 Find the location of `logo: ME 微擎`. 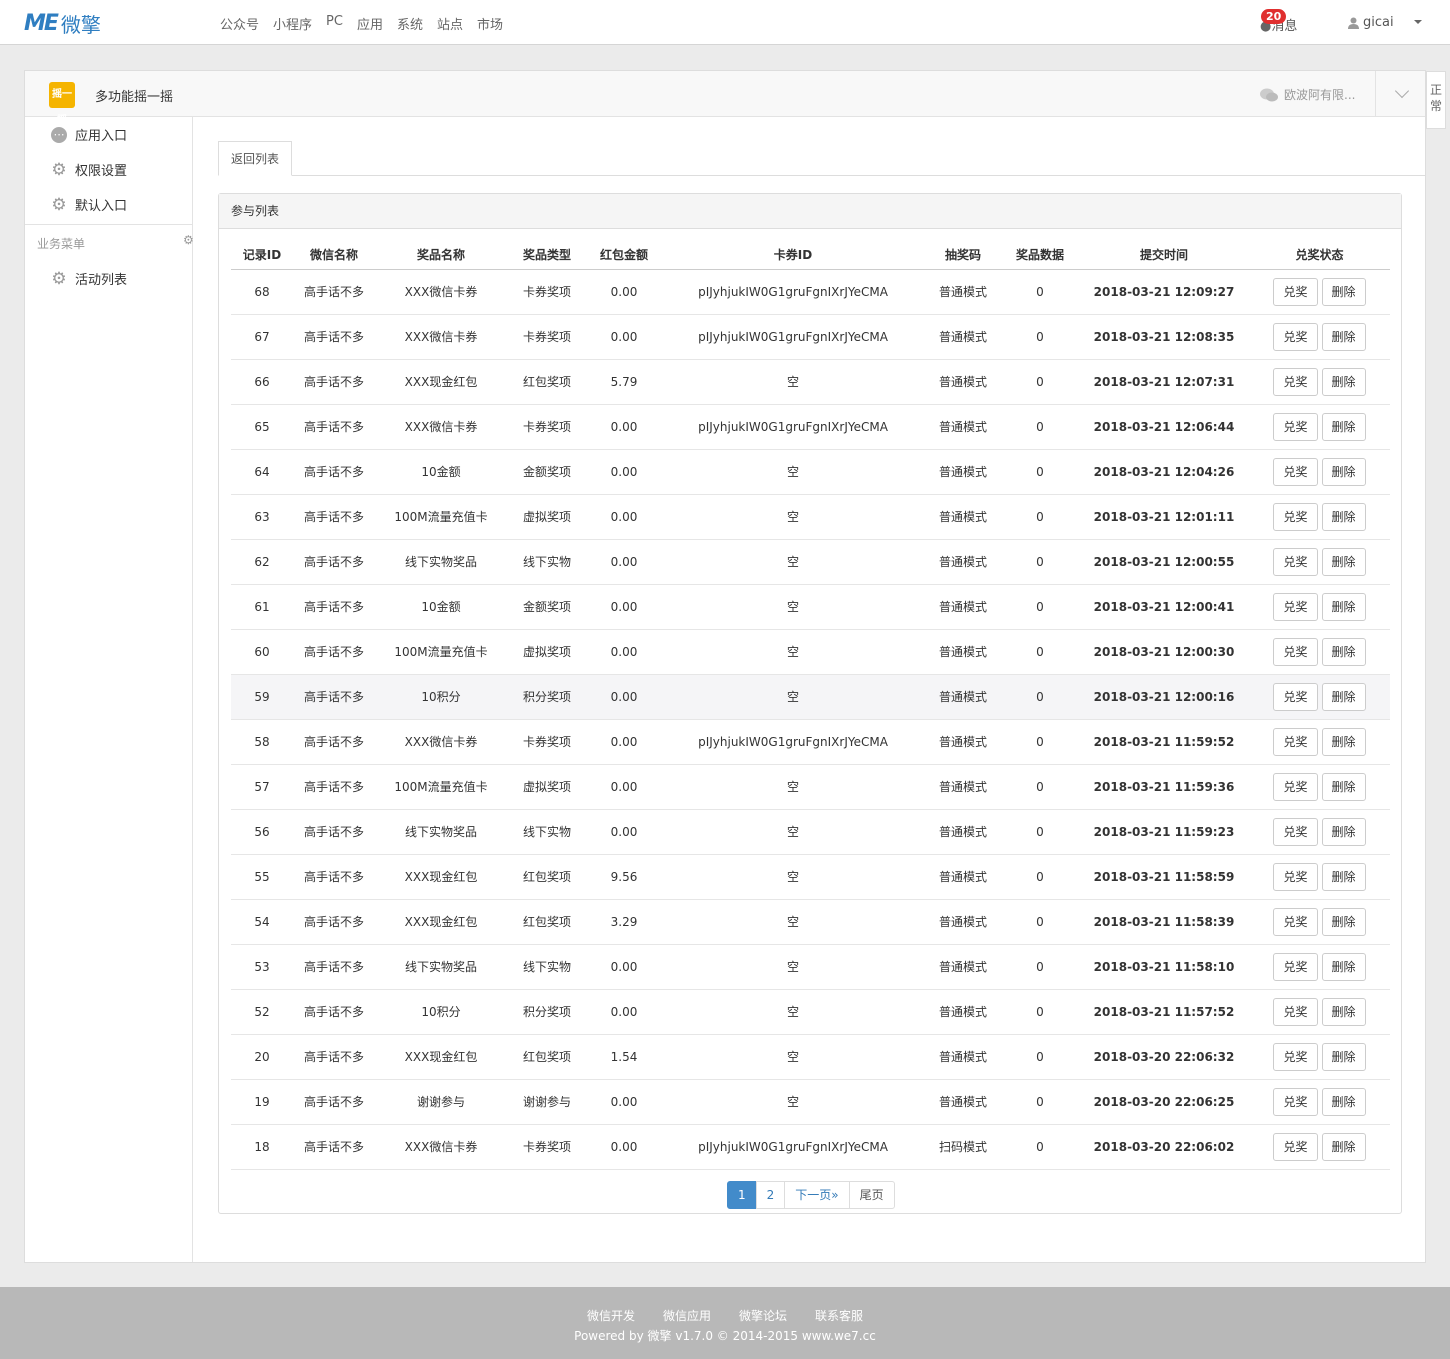

logo: ME 微擎 is located at coordinates (62, 23).